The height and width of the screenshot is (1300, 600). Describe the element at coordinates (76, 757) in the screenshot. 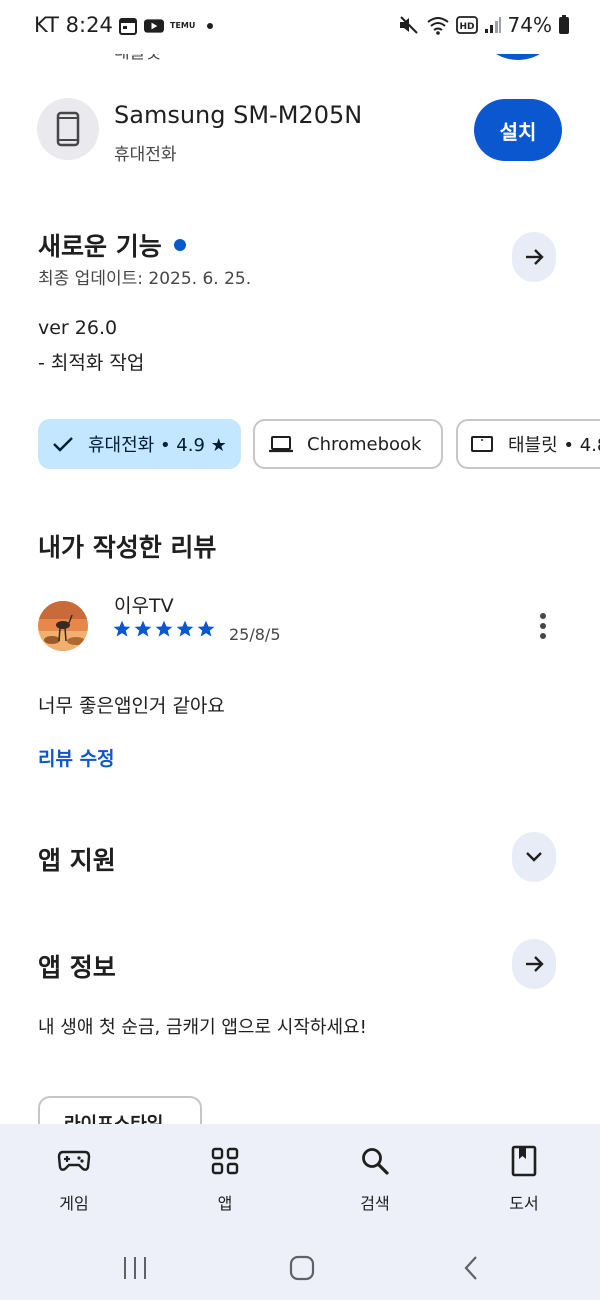

I see `edit-review-link: 리뷰 수정` at that location.